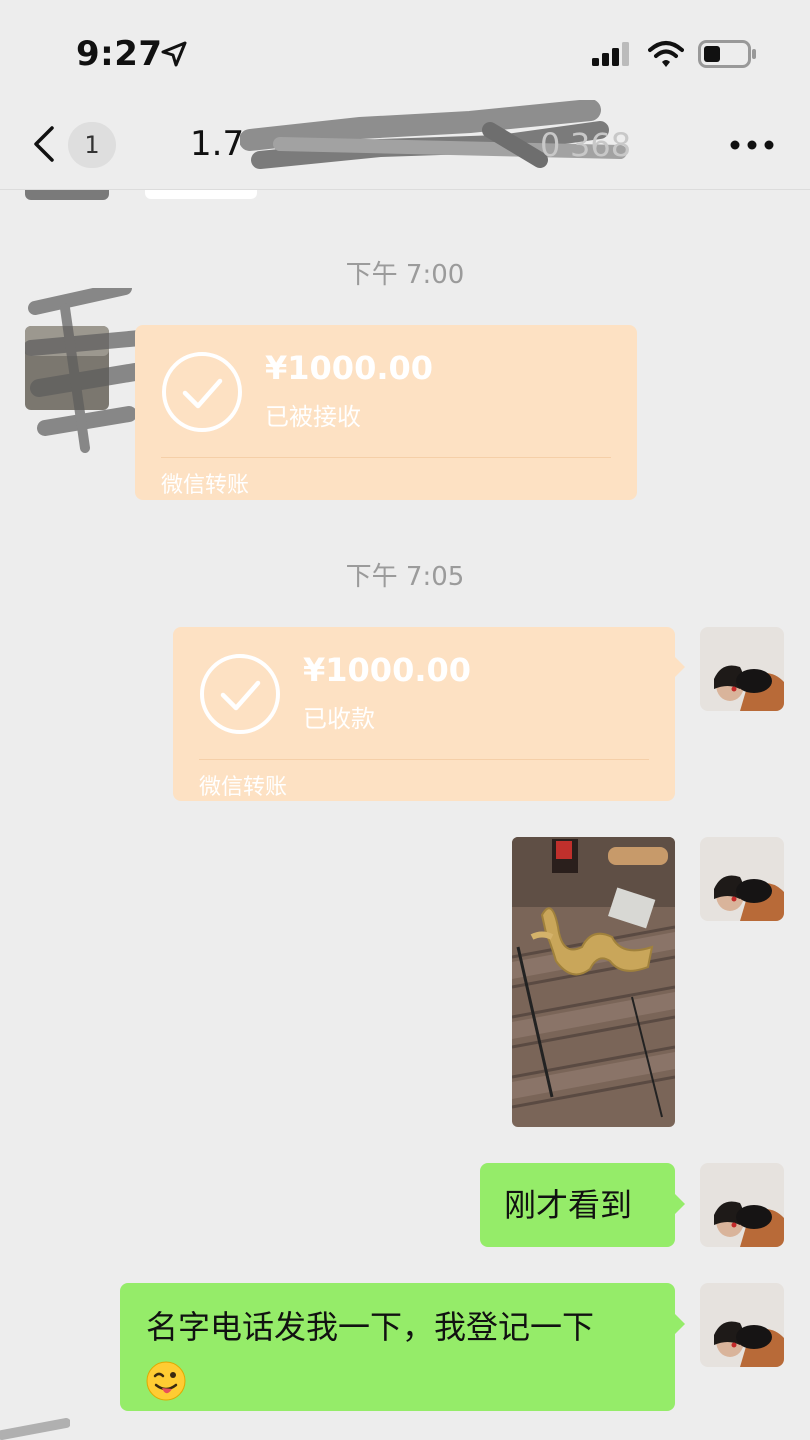 This screenshot has width=810, height=1440. What do you see at coordinates (405, 275) in the screenshot?
I see `message-timestamp: 下午 7:00` at bounding box center [405, 275].